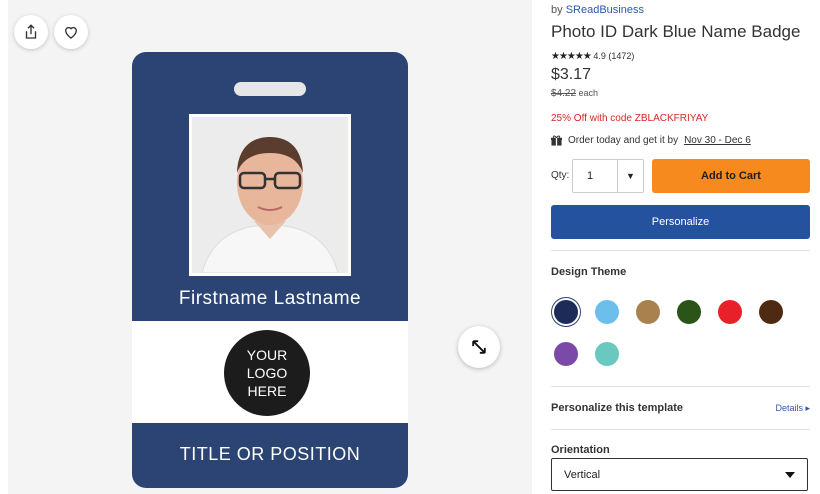 Image resolution: width=820 pixels, height=494 pixels. Describe the element at coordinates (588, 93) in the screenshot. I see `old-price-suffix: each` at that location.